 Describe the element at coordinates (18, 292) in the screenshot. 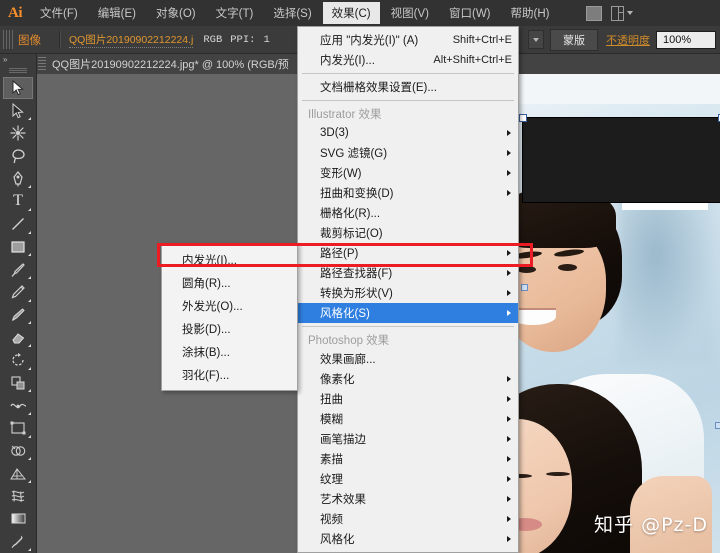

I see `pencil-tool` at that location.